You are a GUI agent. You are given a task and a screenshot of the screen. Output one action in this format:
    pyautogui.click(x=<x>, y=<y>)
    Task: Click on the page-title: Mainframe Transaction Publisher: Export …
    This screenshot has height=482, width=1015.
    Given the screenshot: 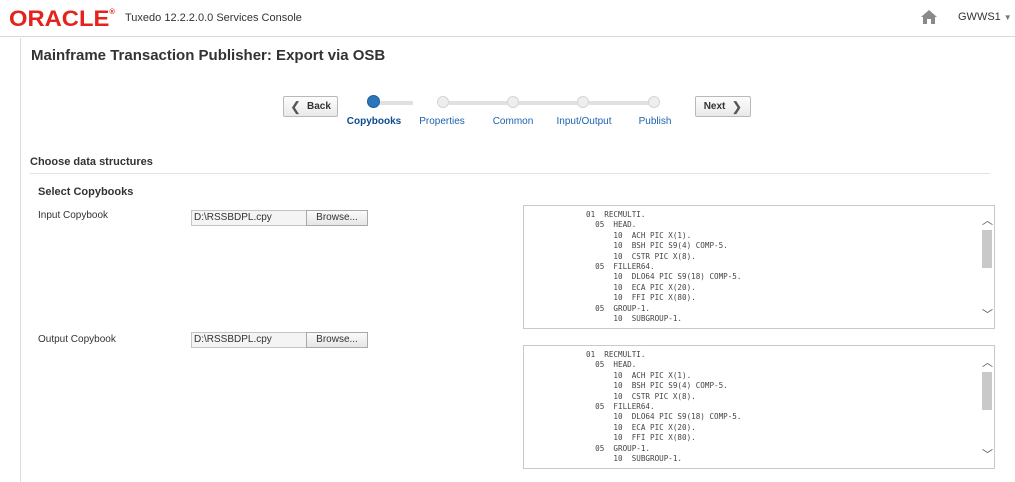 What is the action you would take?
    pyautogui.click(x=208, y=55)
    